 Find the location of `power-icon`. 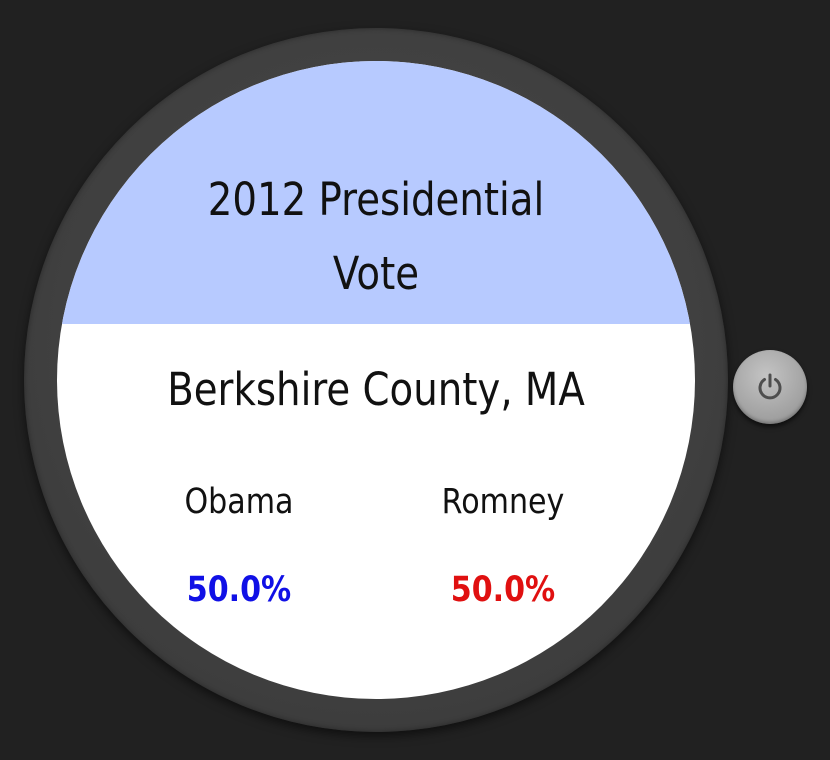

power-icon is located at coordinates (770, 386).